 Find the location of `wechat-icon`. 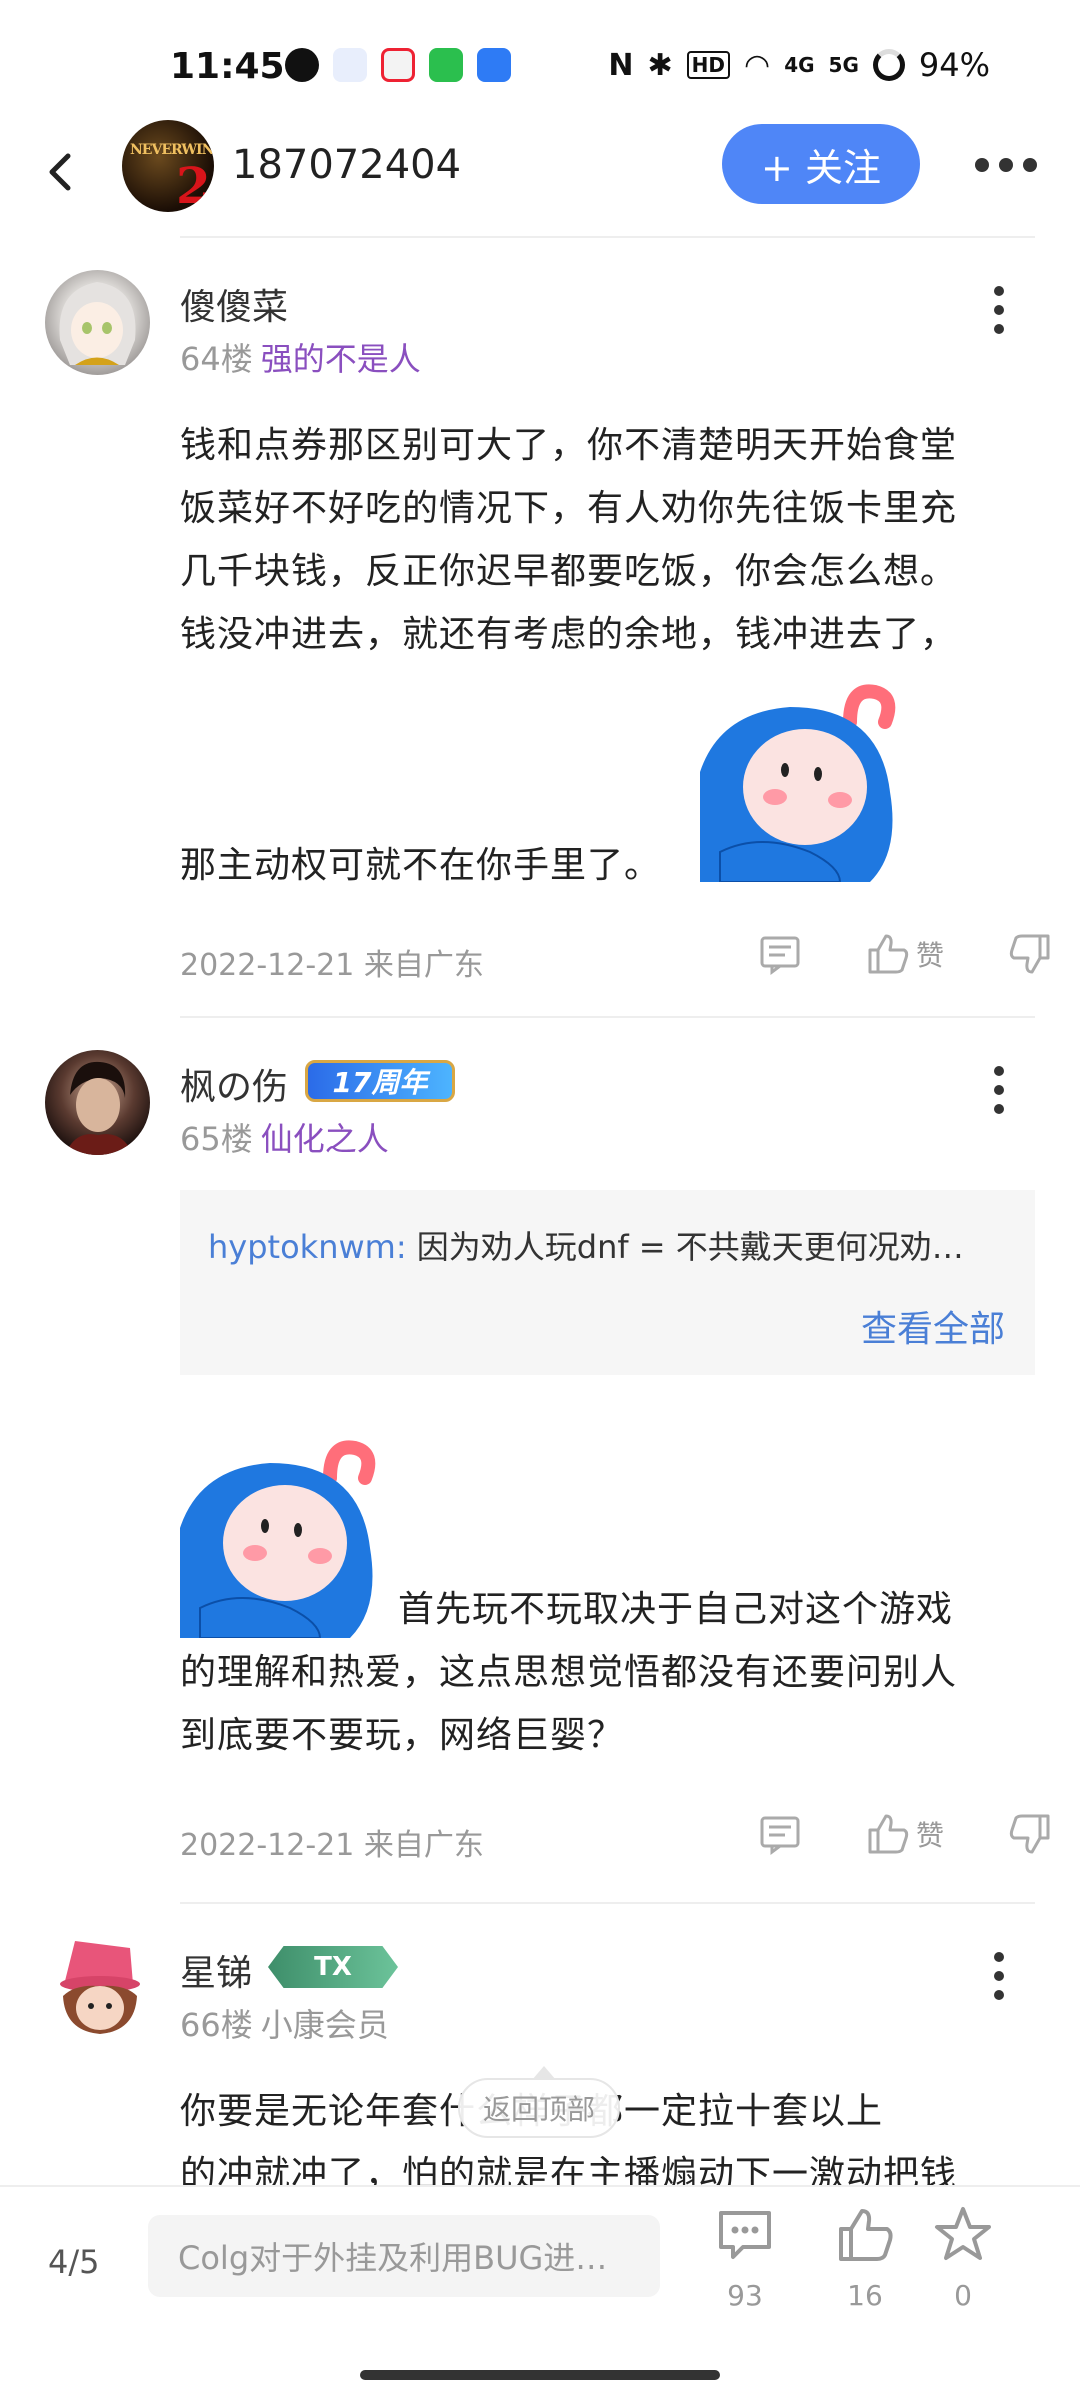

wechat-icon is located at coordinates (302, 65).